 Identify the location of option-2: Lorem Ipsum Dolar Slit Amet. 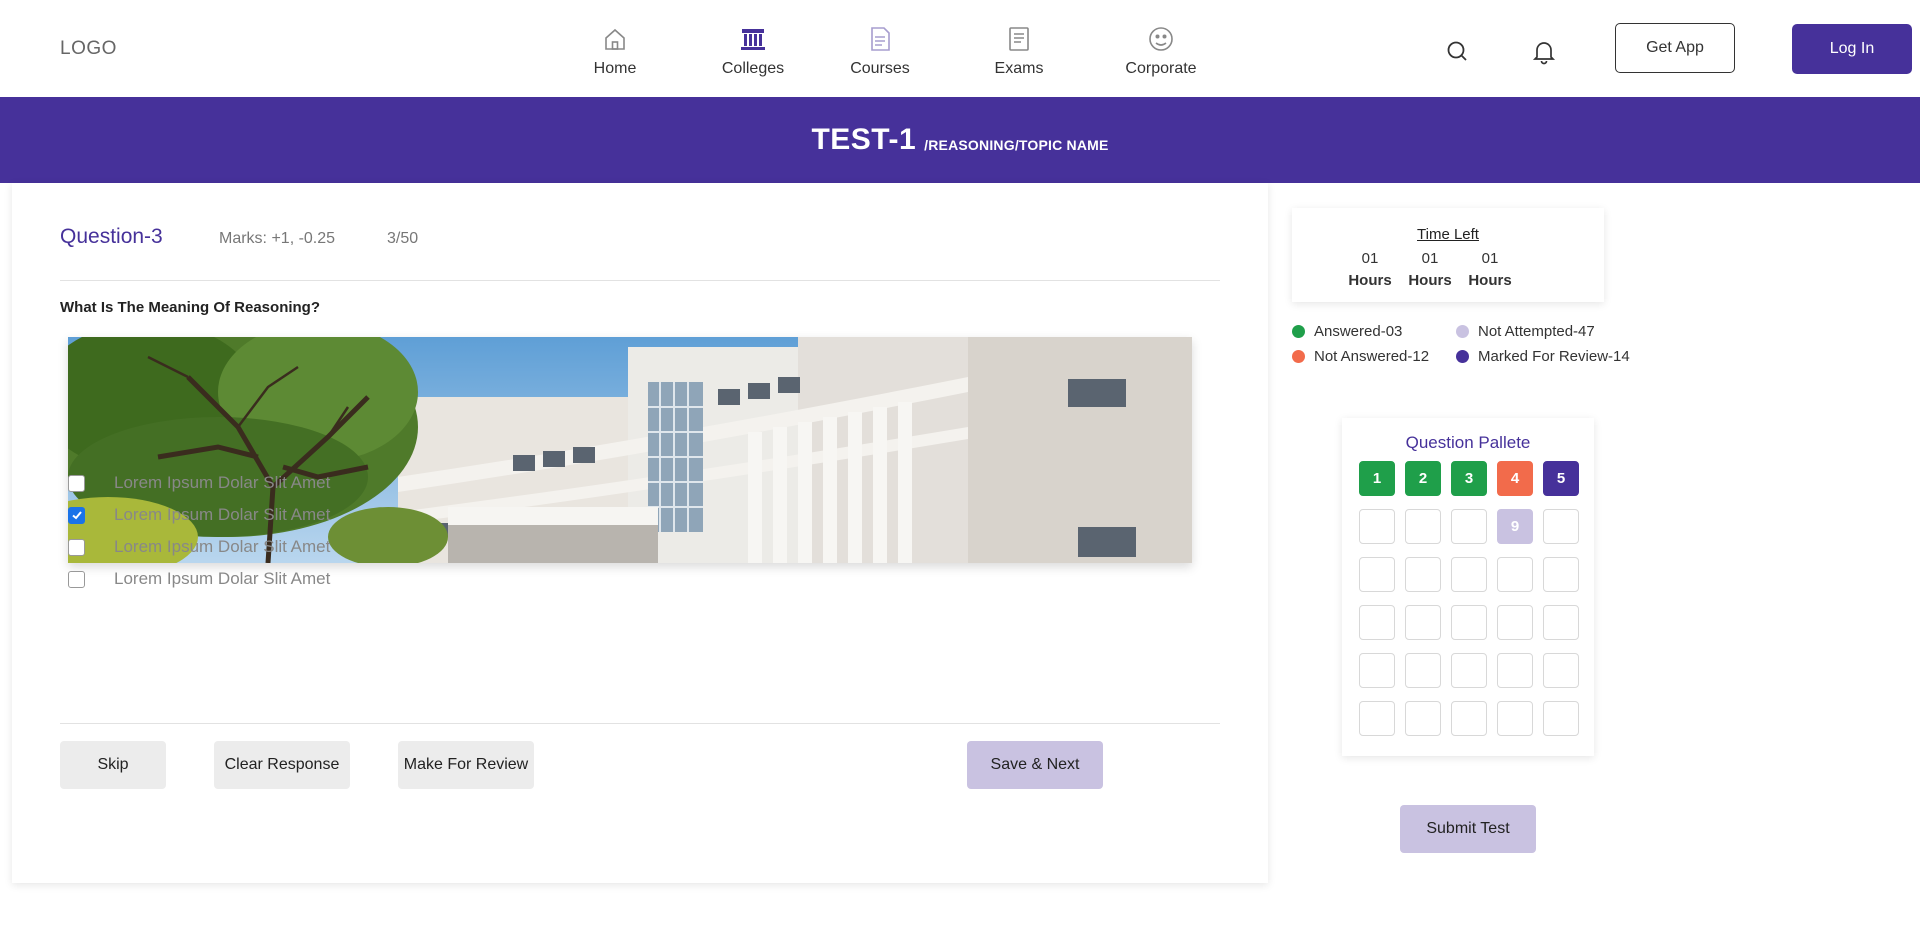
(199, 515).